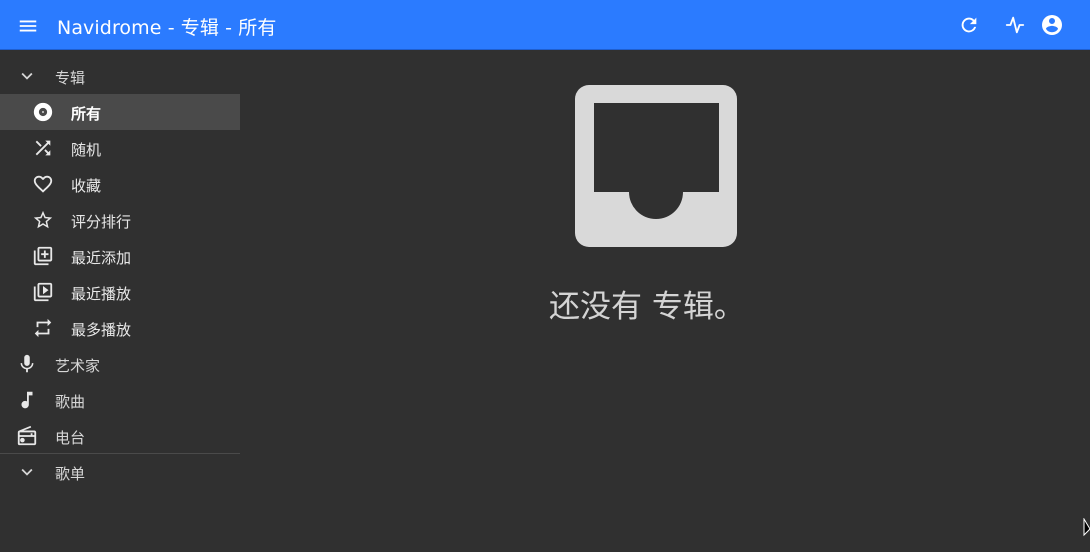 The width and height of the screenshot is (1090, 552). What do you see at coordinates (120, 112) in the screenshot?
I see `sidebar-item-all: 所有` at bounding box center [120, 112].